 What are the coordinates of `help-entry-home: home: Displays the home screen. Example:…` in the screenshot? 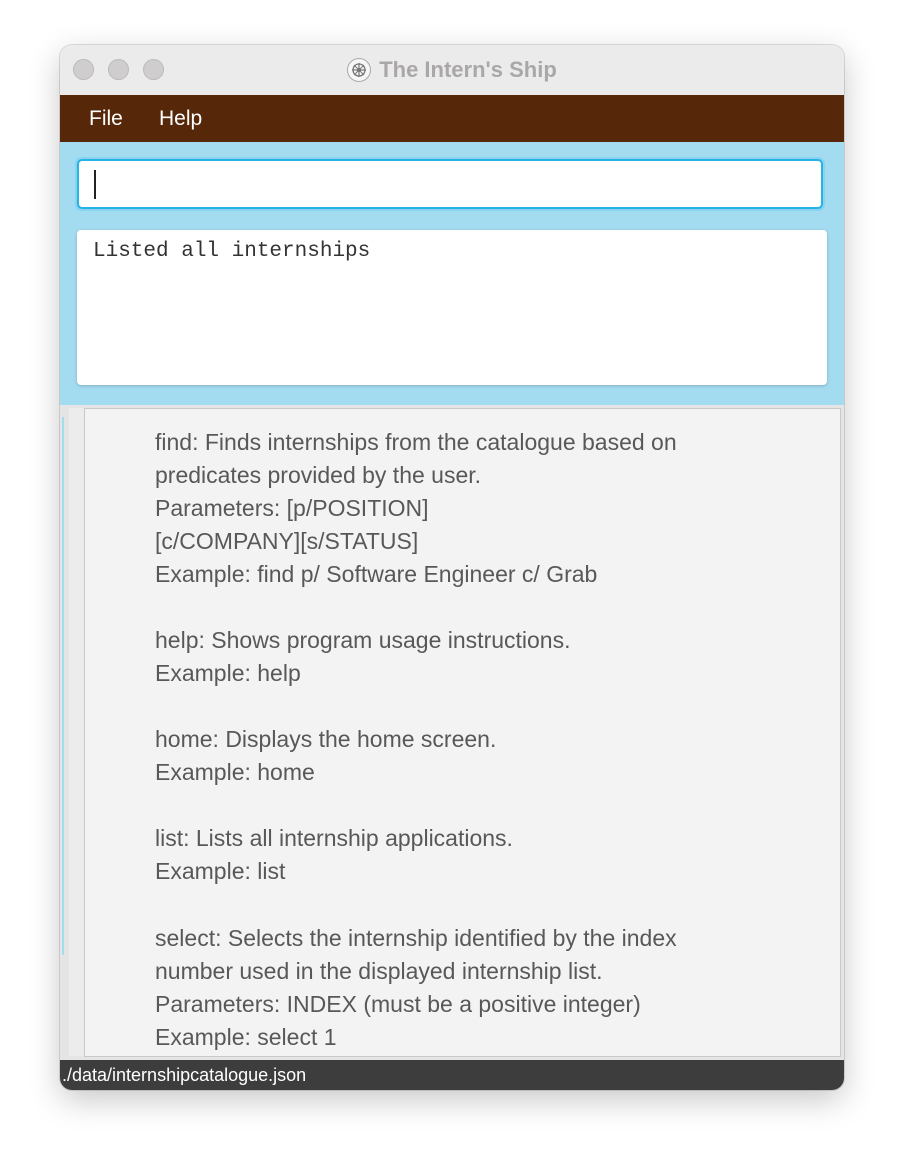 It's located at (326, 755).